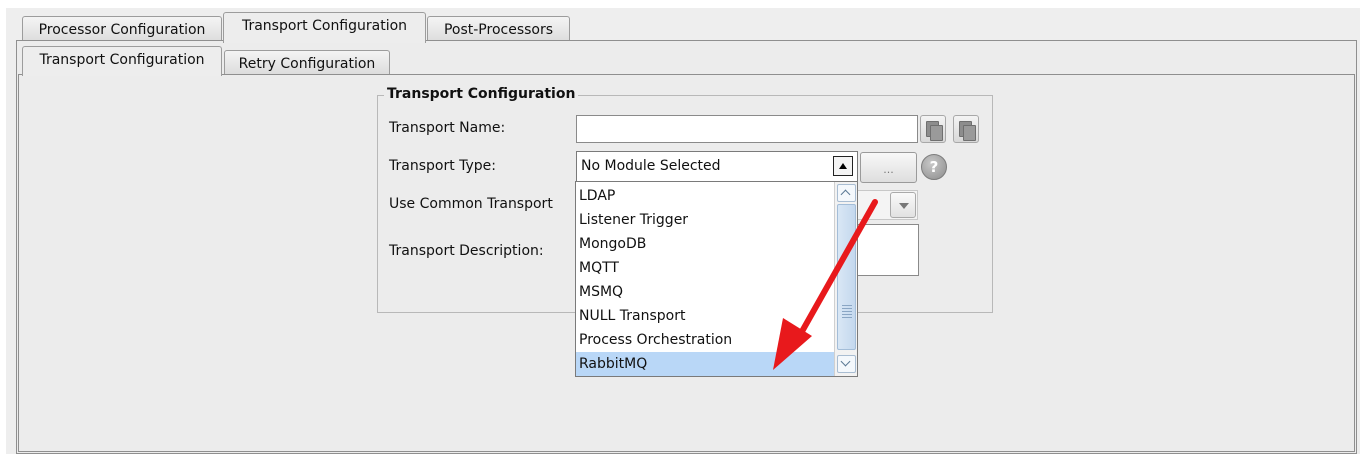 This screenshot has width=1364, height=458. Describe the element at coordinates (847, 312) in the screenshot. I see `grip-icon` at that location.